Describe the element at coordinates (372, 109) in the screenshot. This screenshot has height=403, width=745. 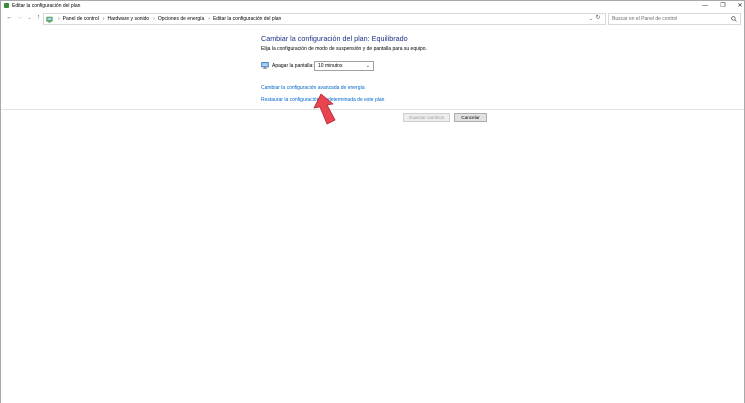
I see `divider` at that location.